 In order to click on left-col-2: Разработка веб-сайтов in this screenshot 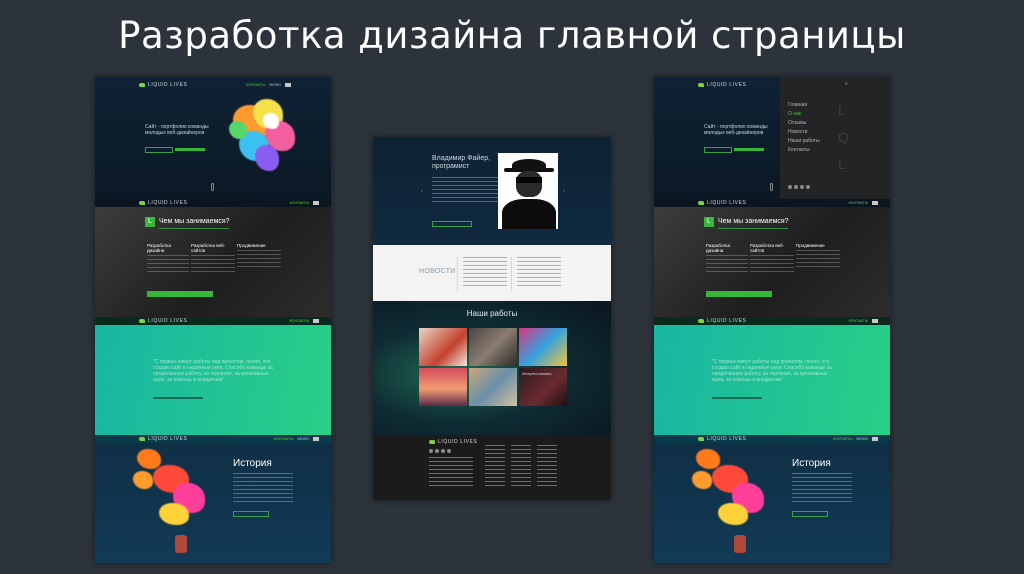, I will do `click(213, 259)`.